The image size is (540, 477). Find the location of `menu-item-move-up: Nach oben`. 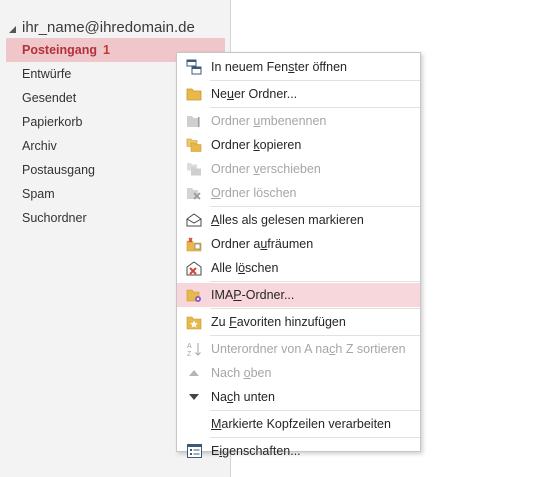

menu-item-move-up: Nach oben is located at coordinates (298, 373).